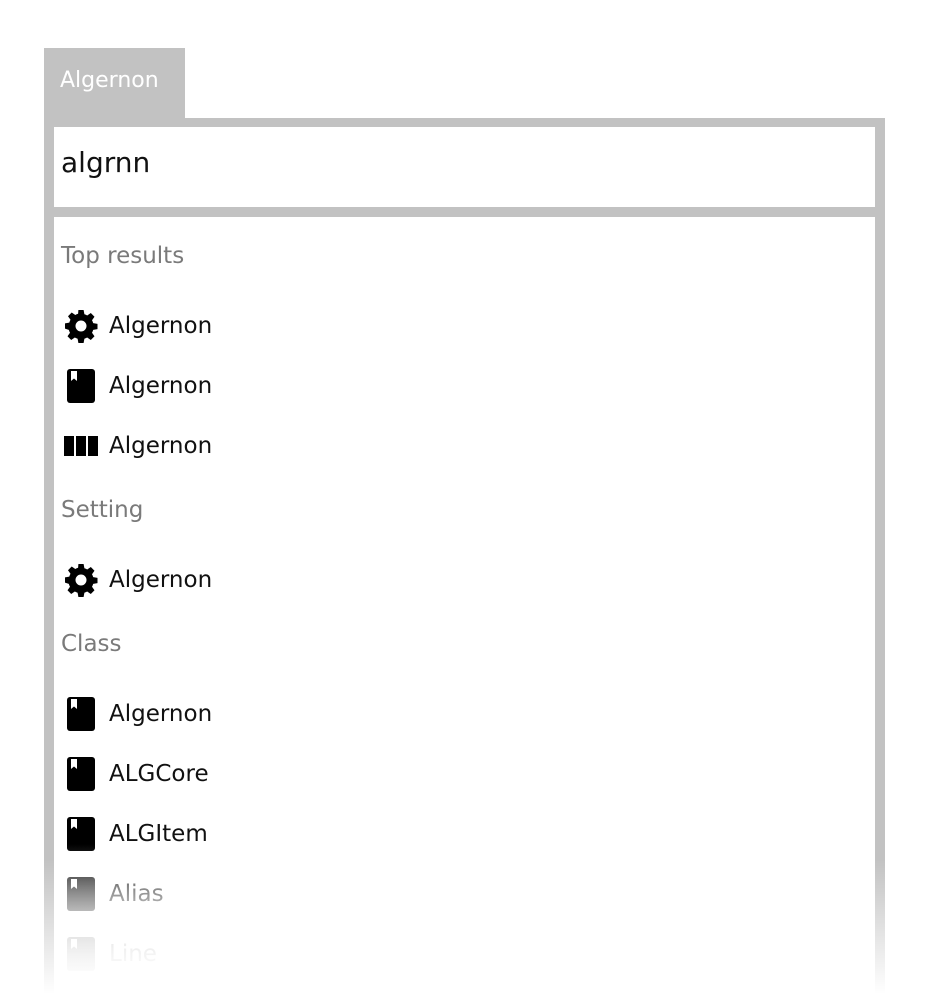  I want to click on section-header-class: Class, so click(91, 644).